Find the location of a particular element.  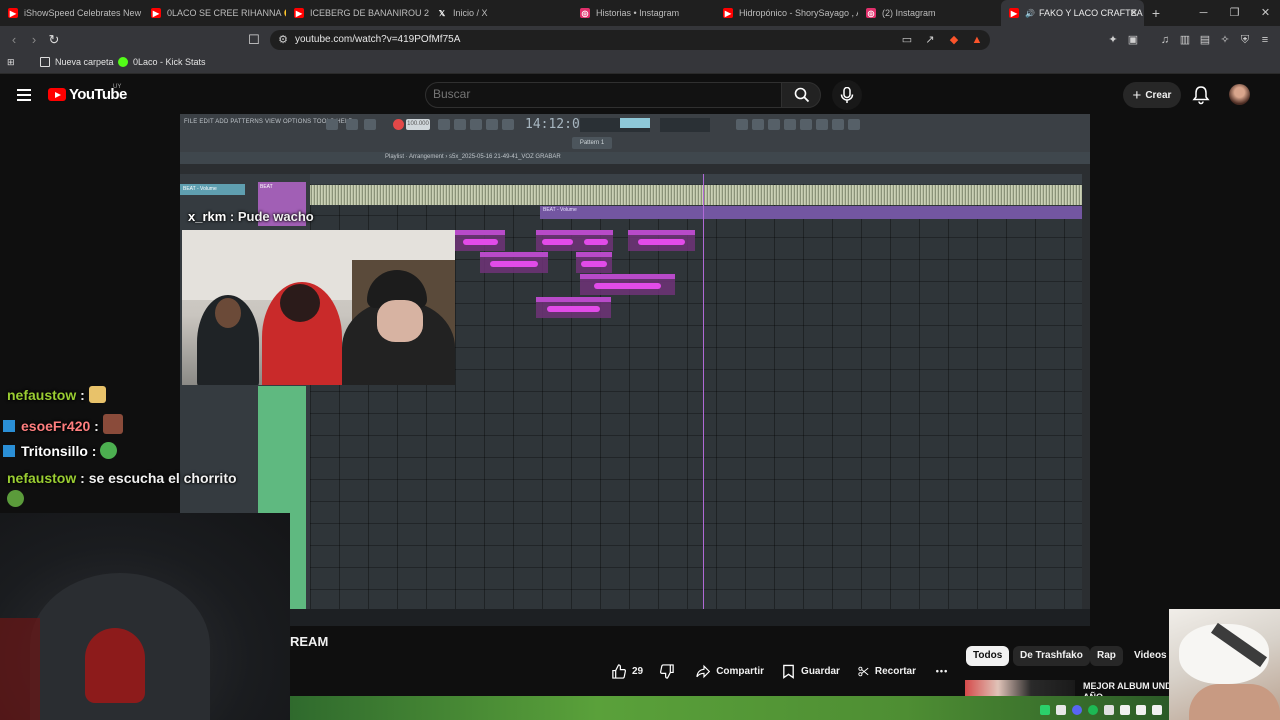

leo-ai-icon: ✧ is located at coordinates (1225, 40).